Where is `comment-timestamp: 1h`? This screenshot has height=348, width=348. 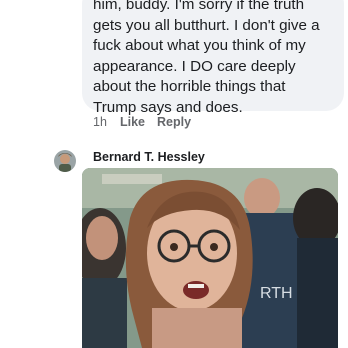 comment-timestamp: 1h is located at coordinates (106, 123).